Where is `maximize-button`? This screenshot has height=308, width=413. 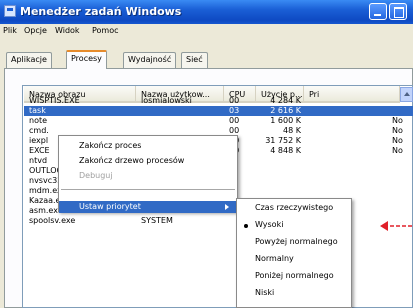 maximize-button is located at coordinates (398, 11).